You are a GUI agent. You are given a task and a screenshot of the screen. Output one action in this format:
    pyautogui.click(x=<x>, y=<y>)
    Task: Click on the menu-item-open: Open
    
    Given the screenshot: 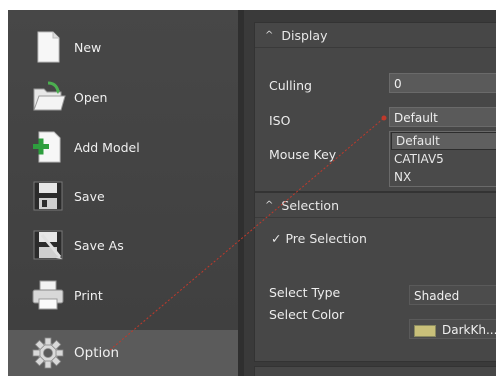 What is the action you would take?
    pyautogui.click(x=123, y=97)
    